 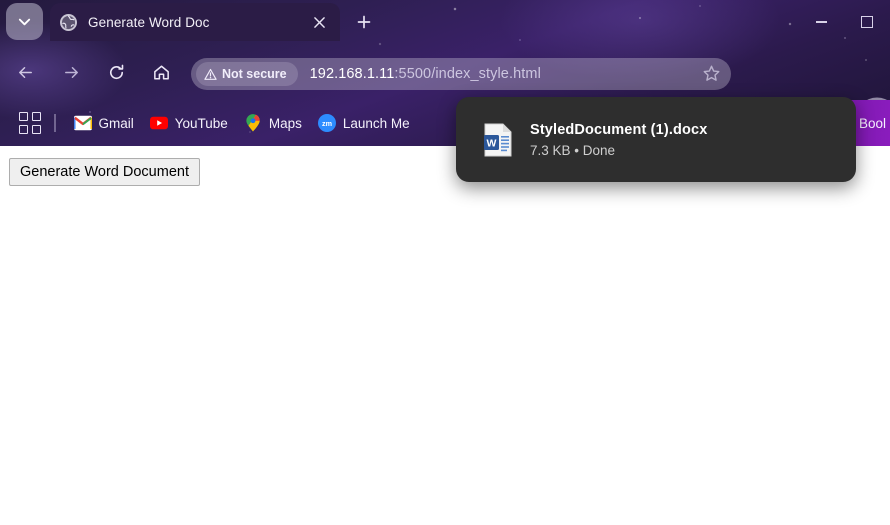 What do you see at coordinates (68, 22) in the screenshot?
I see `globe-icon` at bounding box center [68, 22].